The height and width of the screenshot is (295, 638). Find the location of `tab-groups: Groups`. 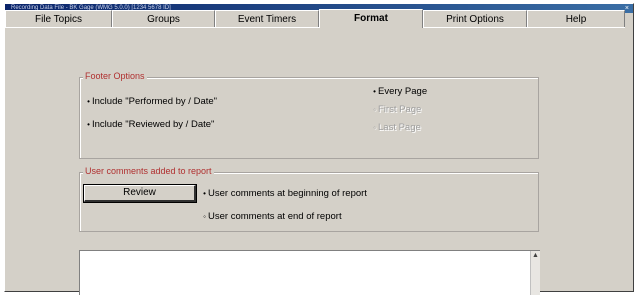

tab-groups: Groups is located at coordinates (163, 18).